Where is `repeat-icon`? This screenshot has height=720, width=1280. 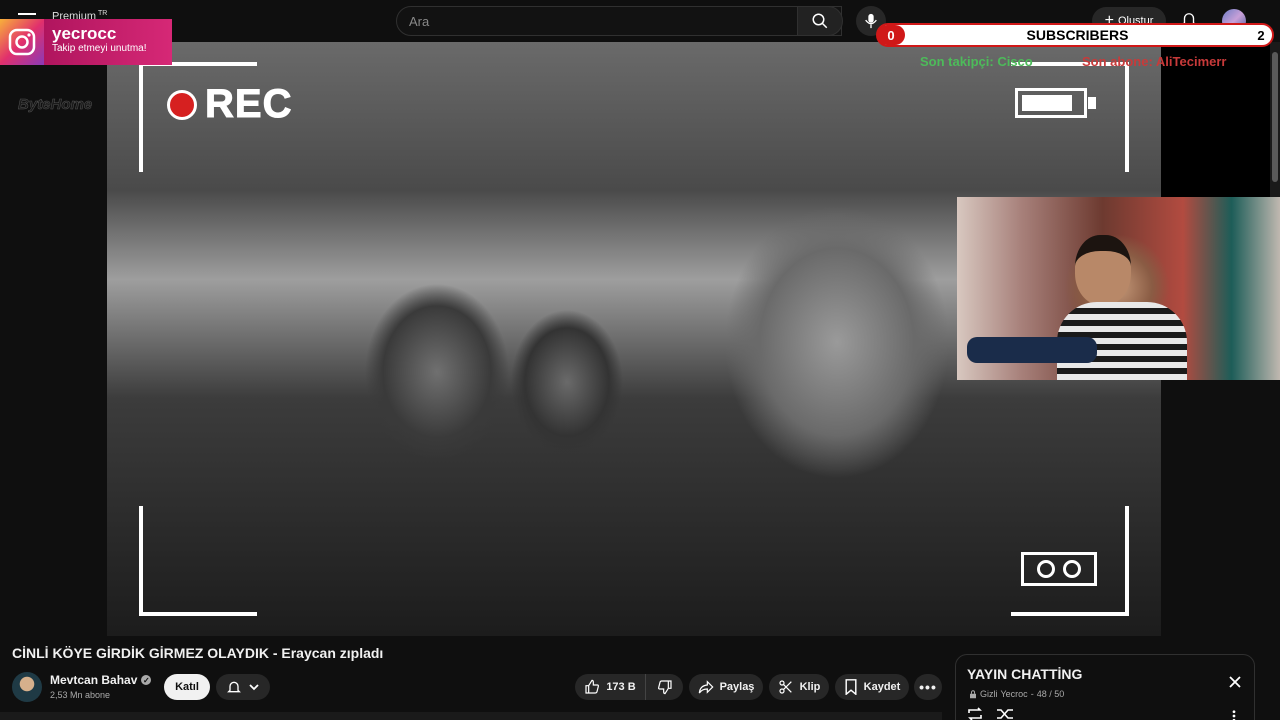
repeat-icon is located at coordinates (975, 713).